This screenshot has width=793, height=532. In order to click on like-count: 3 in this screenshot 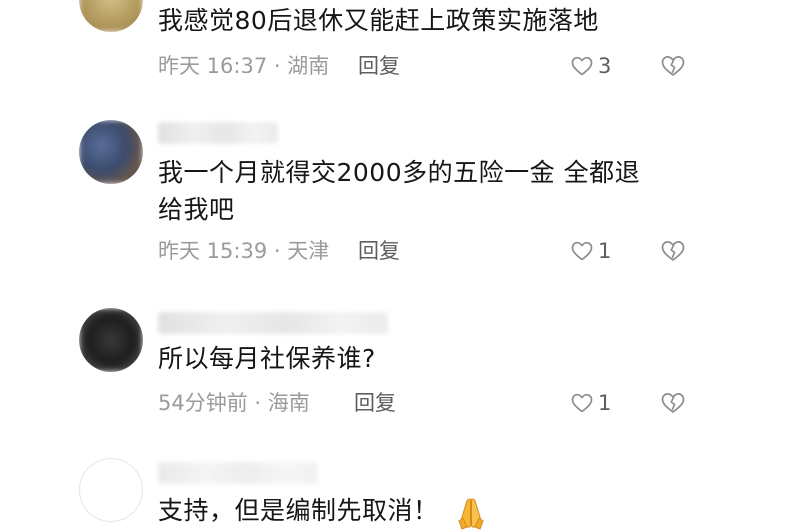, I will do `click(605, 66)`.